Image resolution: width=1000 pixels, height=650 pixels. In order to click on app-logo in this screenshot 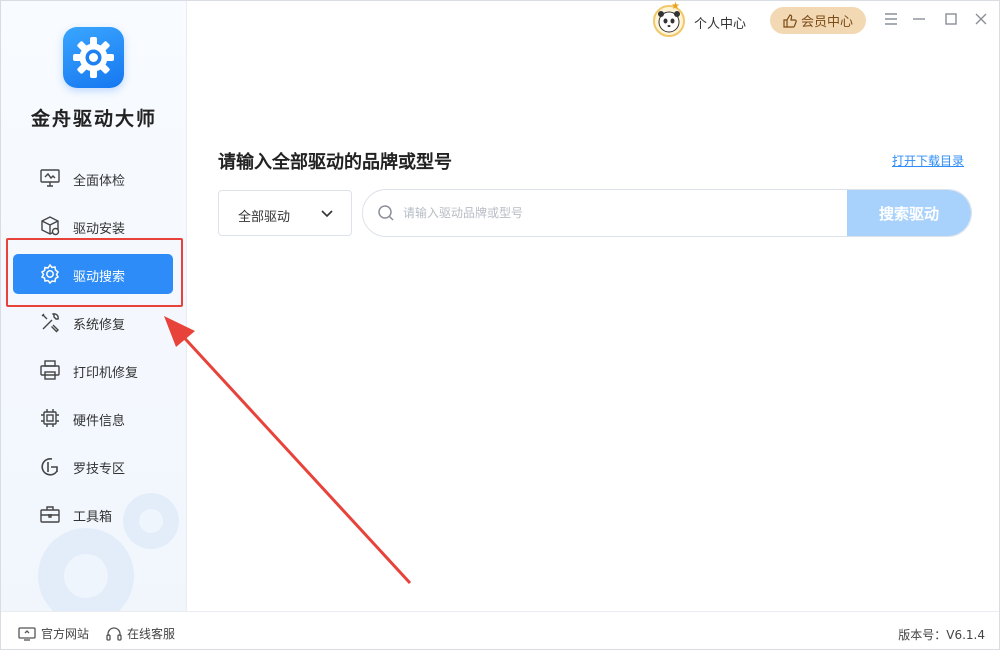, I will do `click(93, 57)`.